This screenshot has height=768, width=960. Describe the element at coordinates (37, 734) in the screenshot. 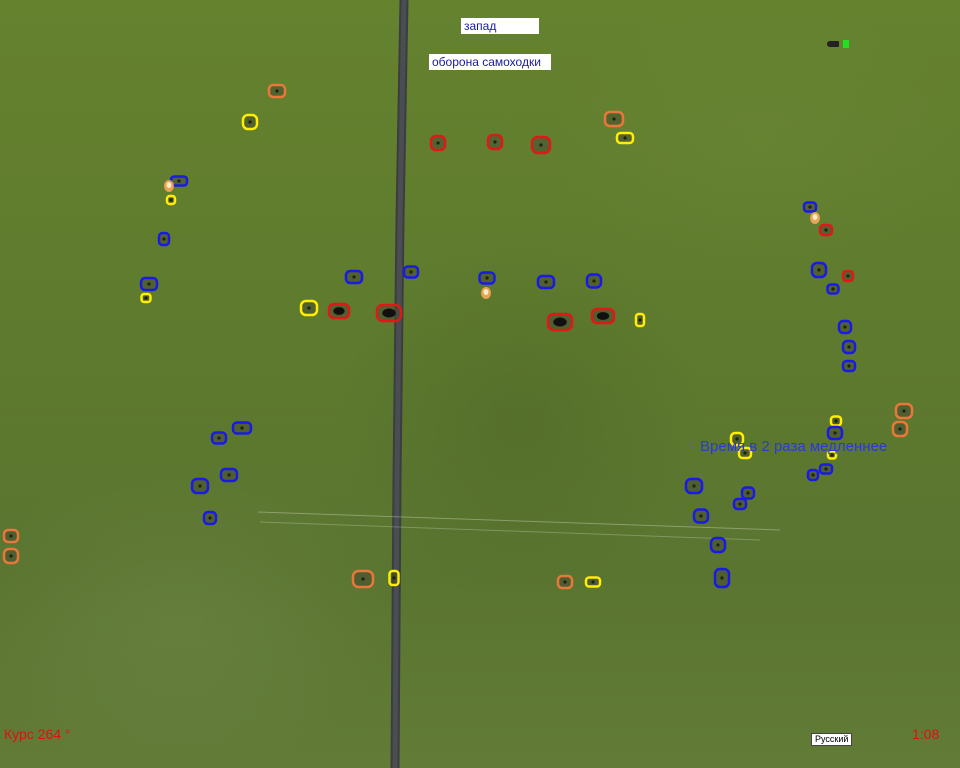

I see `heading-readout: Курс 264 °` at that location.